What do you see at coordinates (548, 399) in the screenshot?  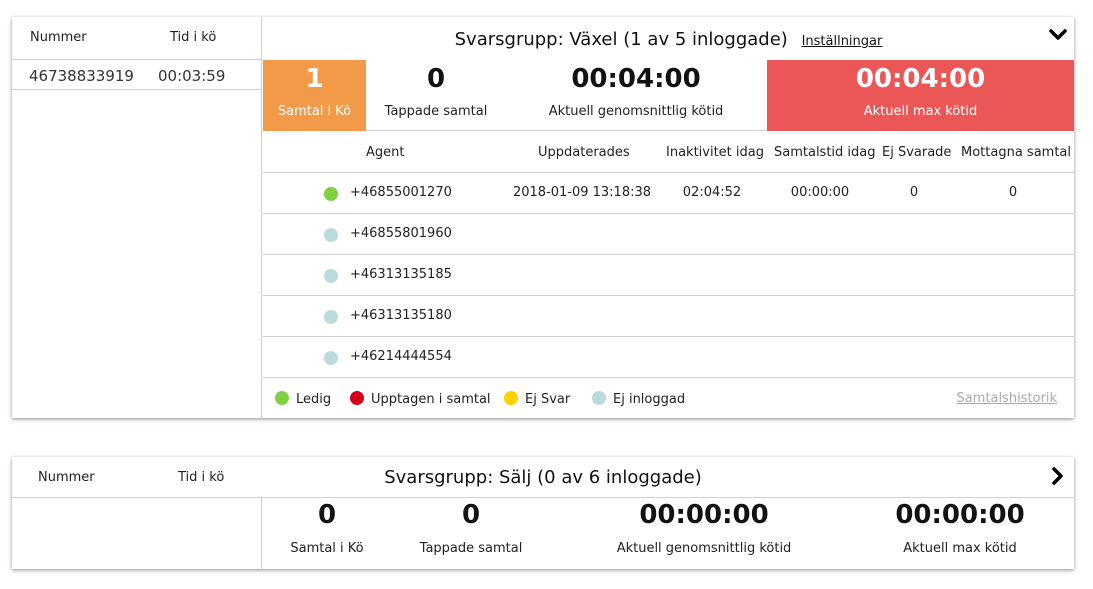 I see `legend-label: Ej Svar` at bounding box center [548, 399].